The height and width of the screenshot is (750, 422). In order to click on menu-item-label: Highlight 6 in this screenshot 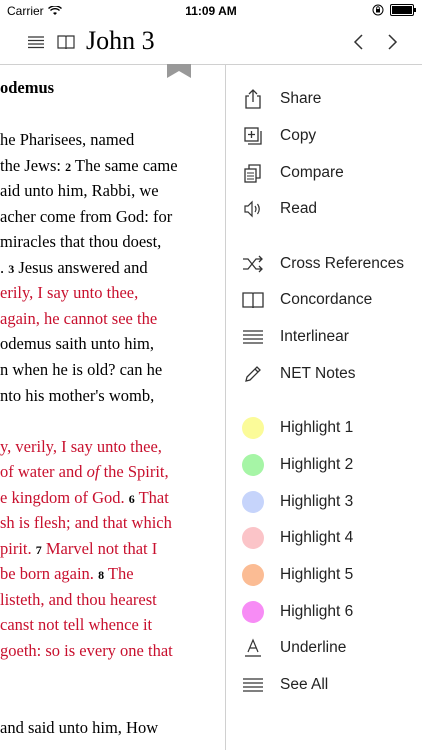, I will do `click(317, 611)`.